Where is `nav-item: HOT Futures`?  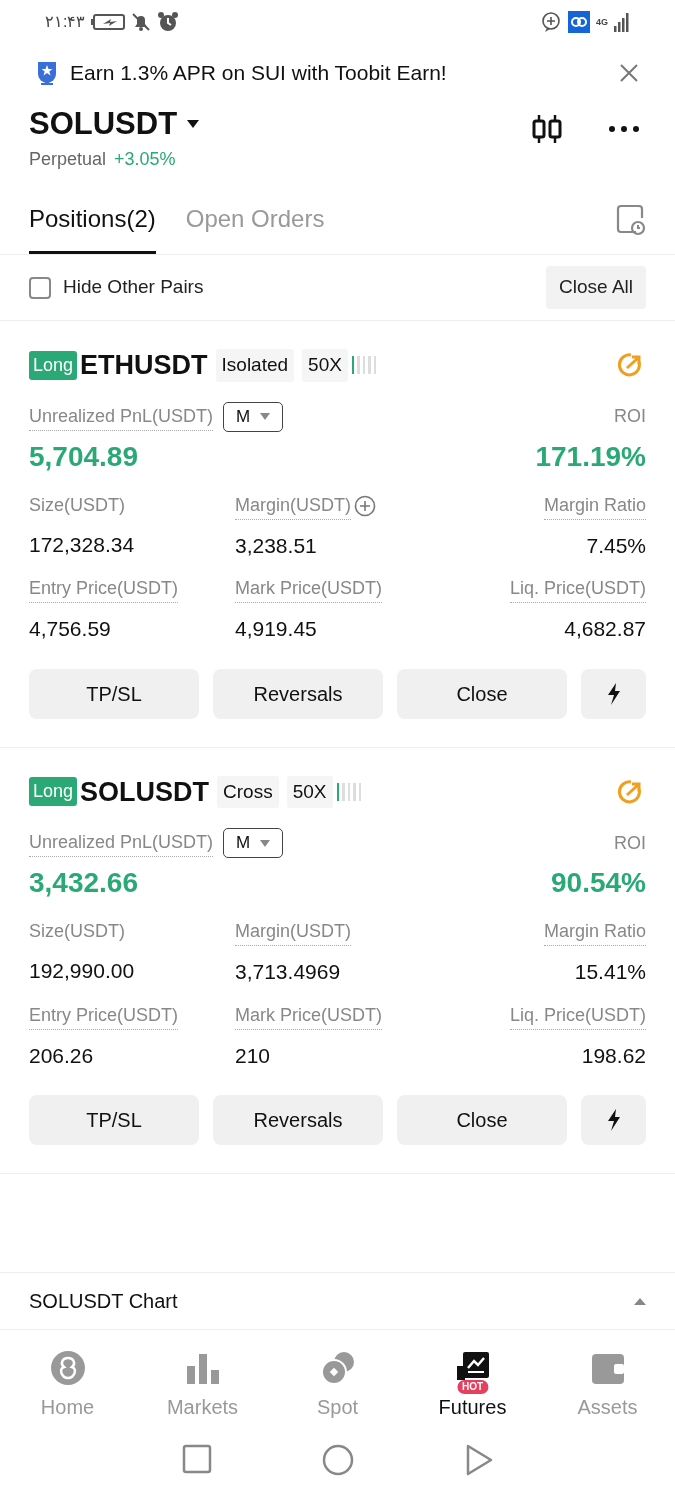
nav-item: HOT Futures is located at coordinates (472, 1386).